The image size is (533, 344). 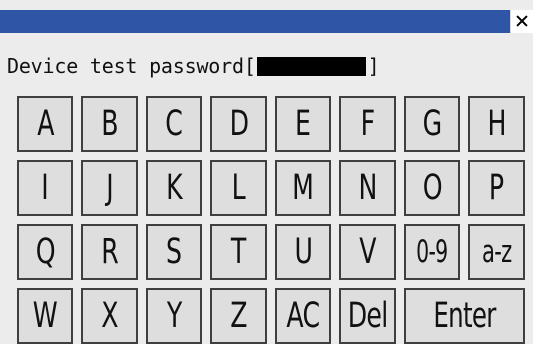 I want to click on password-close-bracket: ], so click(x=373, y=66).